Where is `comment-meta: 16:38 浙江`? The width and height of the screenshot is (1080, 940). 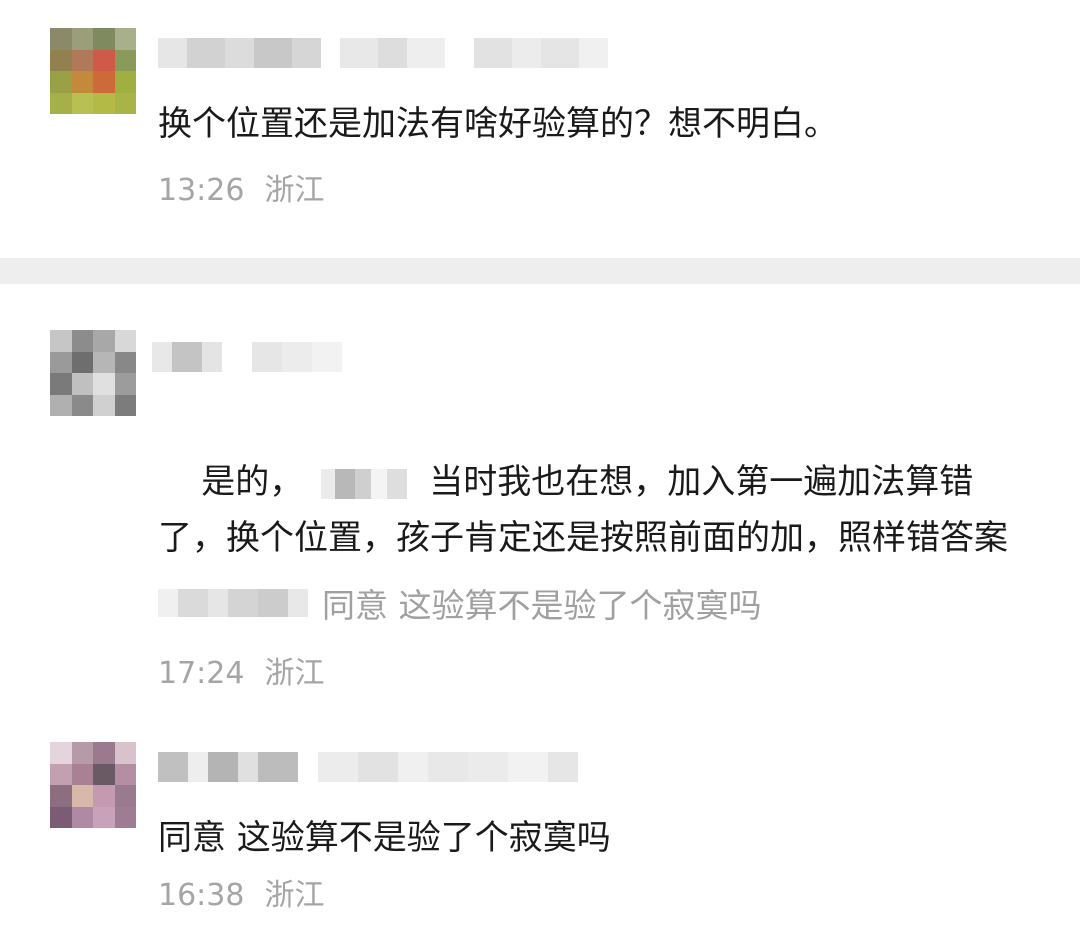
comment-meta: 16:38 浙江 is located at coordinates (241, 892).